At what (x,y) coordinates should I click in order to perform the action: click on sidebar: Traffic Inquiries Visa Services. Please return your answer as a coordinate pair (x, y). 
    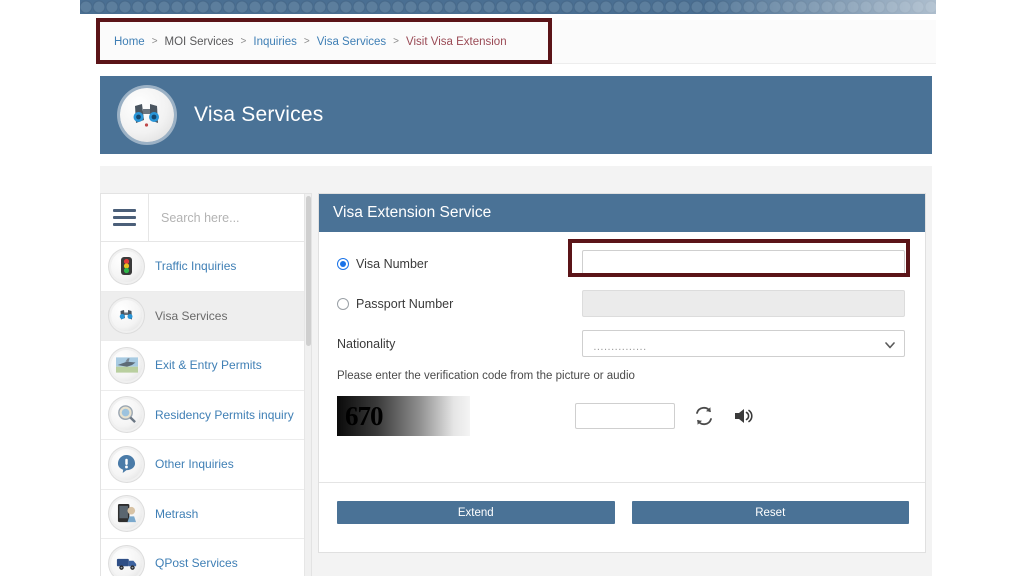
    Looking at the image, I should click on (206, 384).